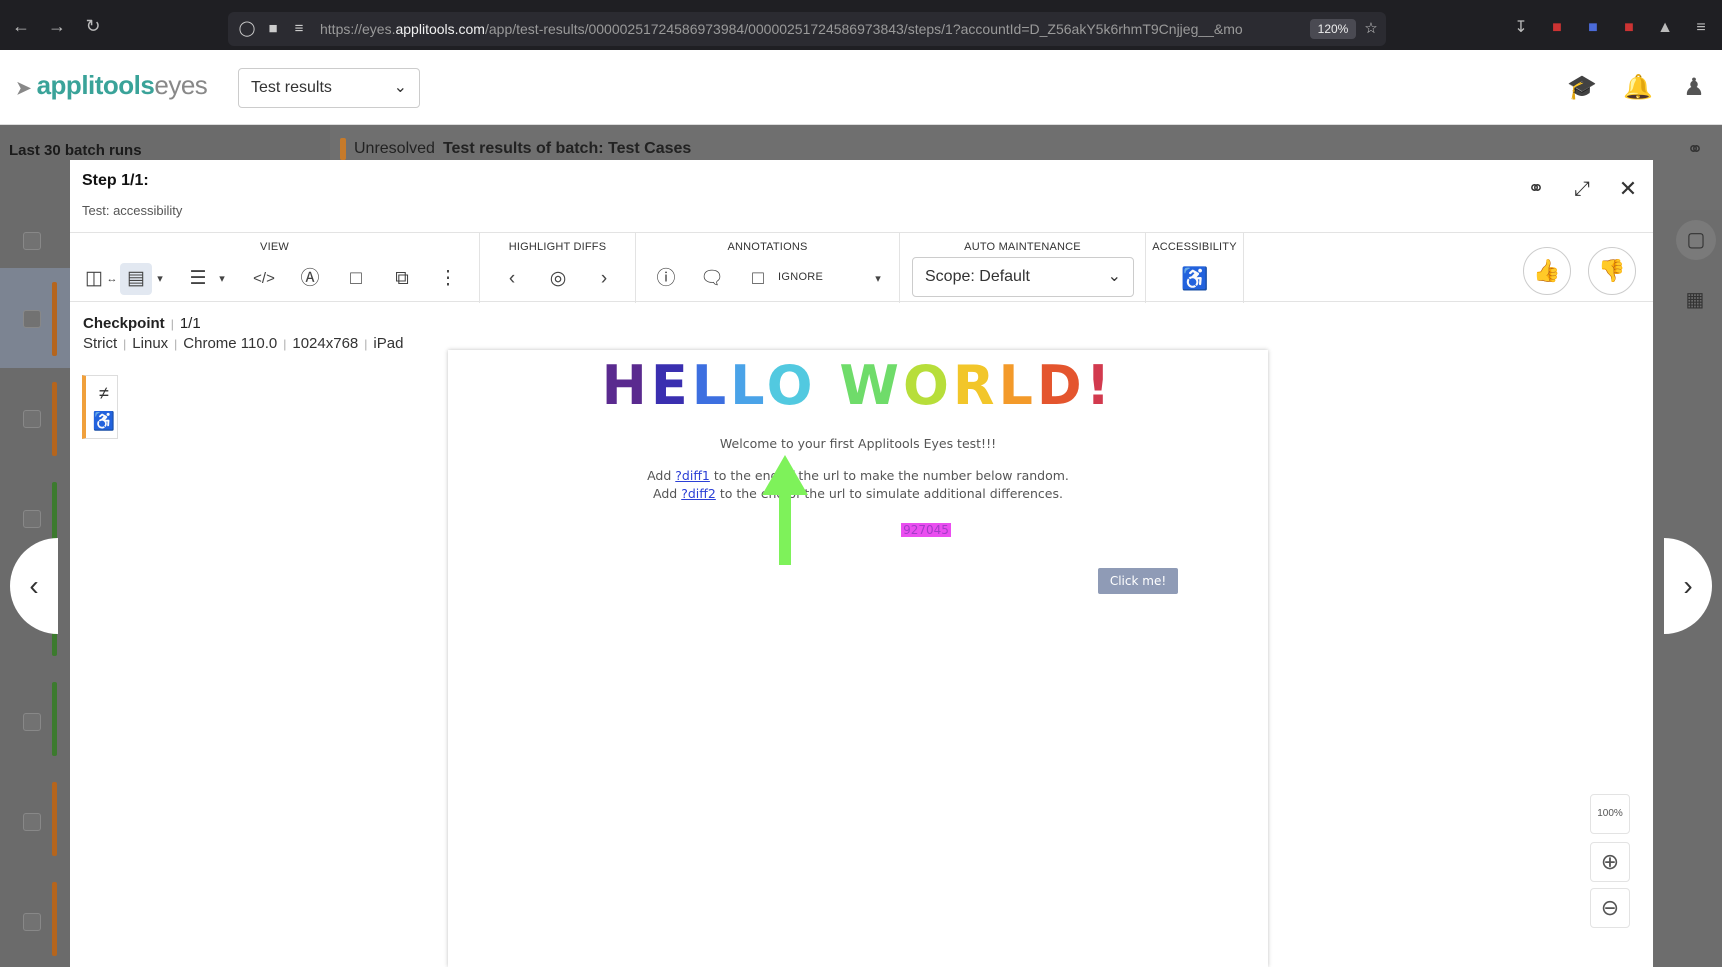  I want to click on extensions-puzzle-icon: ▲, so click(1665, 28).